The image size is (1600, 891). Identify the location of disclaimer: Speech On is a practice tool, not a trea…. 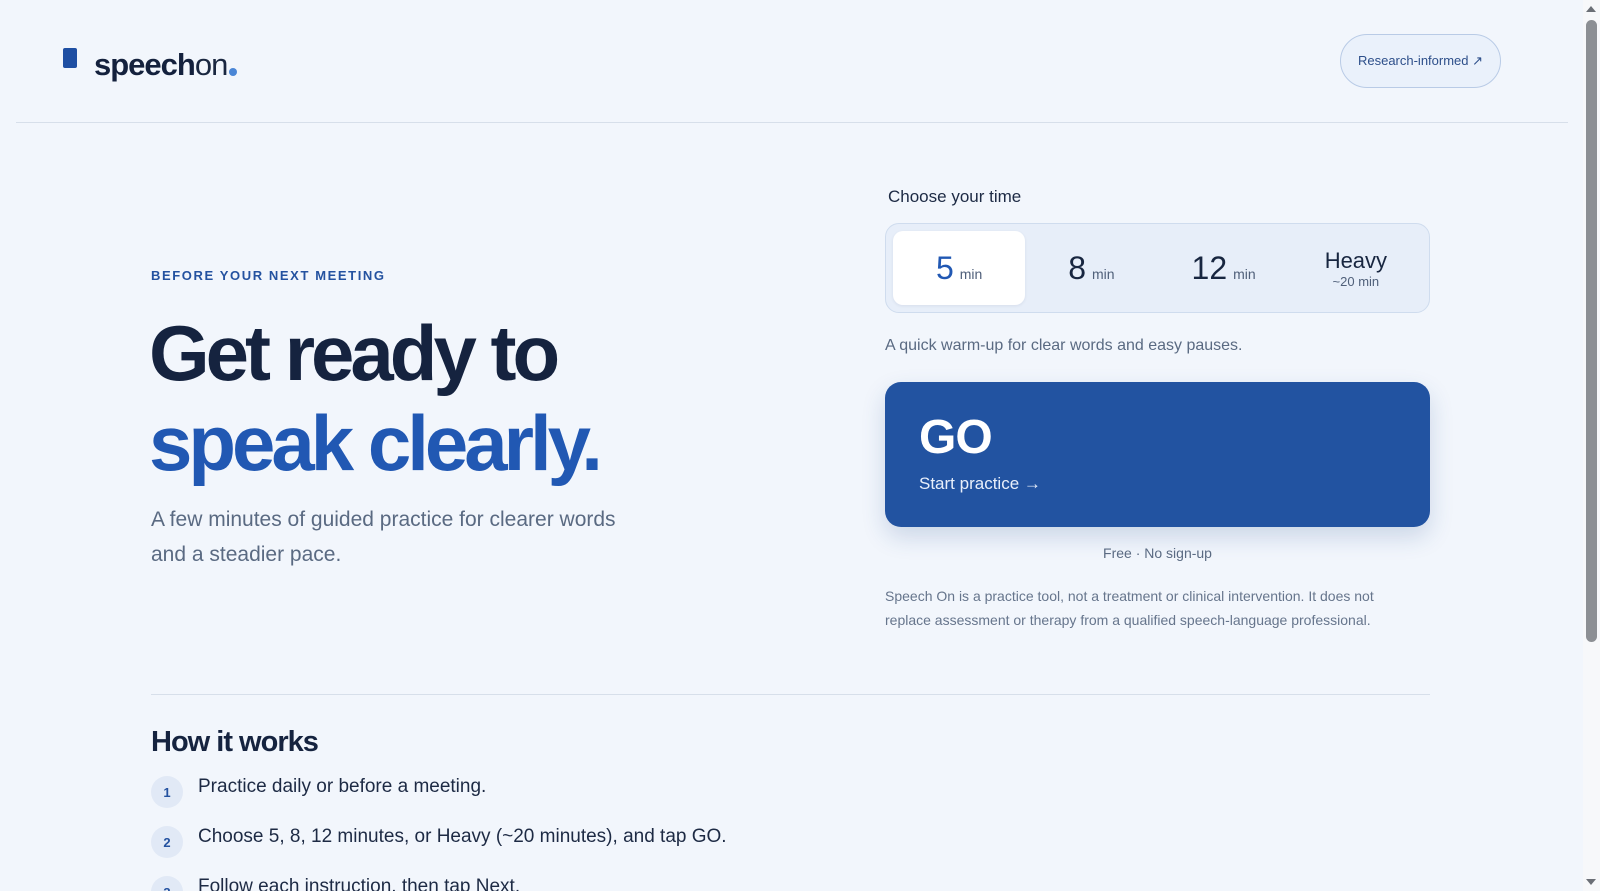
(1129, 608).